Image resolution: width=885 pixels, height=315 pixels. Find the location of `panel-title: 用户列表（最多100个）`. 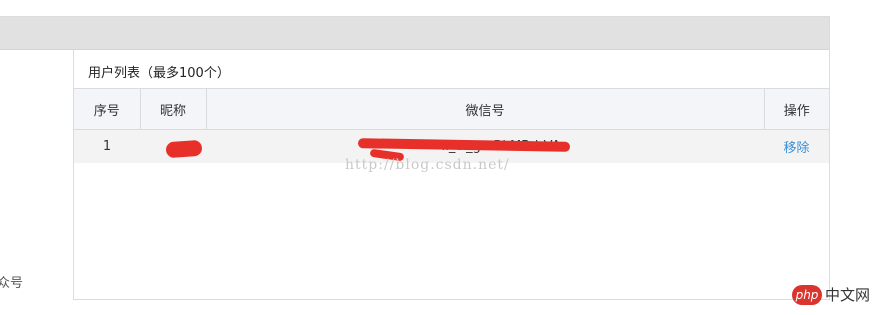

panel-title: 用户列表（最多100个） is located at coordinates (159, 73).